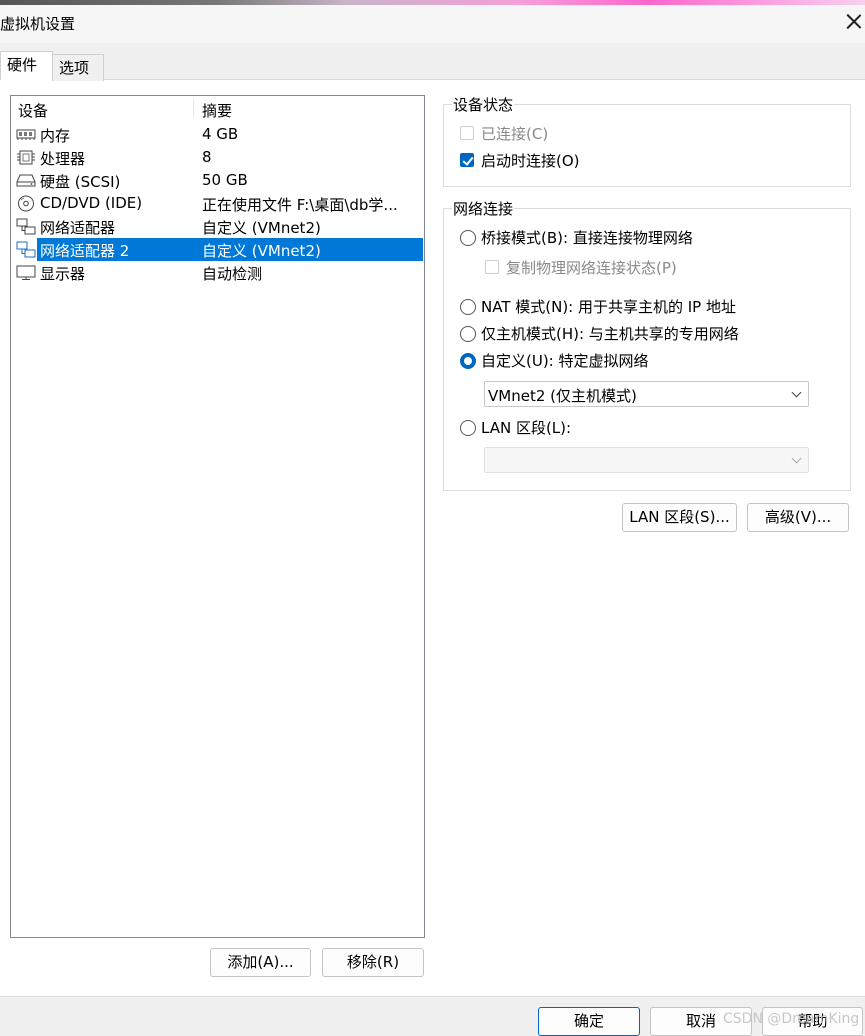 This screenshot has width=865, height=1036. Describe the element at coordinates (562, 396) in the screenshot. I see `custom-network-value: VMnet2 (仅主机模式)` at that location.